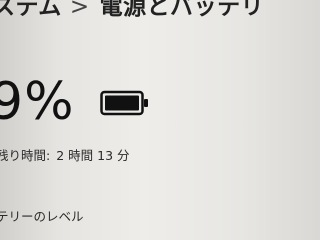  Describe the element at coordinates (31, 10) in the screenshot. I see `breadcrumb-parent: ステム` at that location.